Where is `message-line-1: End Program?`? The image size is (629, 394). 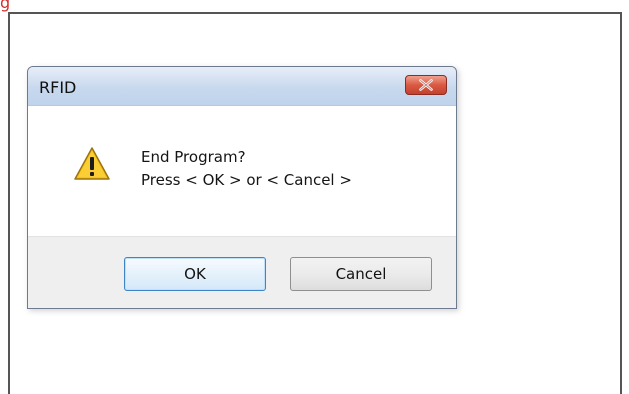 message-line-1: End Program? is located at coordinates (193, 157).